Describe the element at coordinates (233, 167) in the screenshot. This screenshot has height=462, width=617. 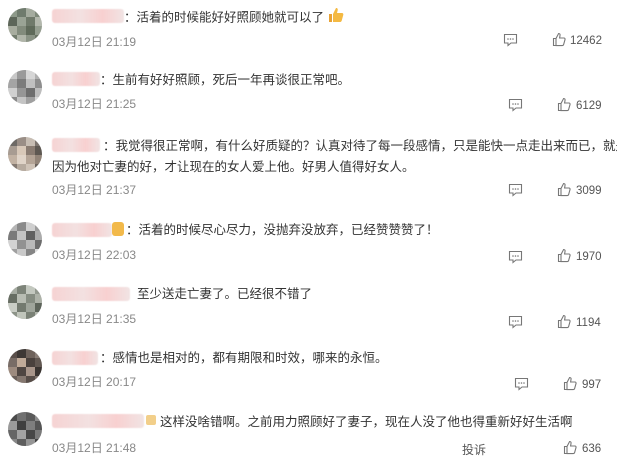
I see `comment-text-line-2: 因为他对亡妻的好，才让现在的女人爱上他。好男人值得好女人。` at that location.